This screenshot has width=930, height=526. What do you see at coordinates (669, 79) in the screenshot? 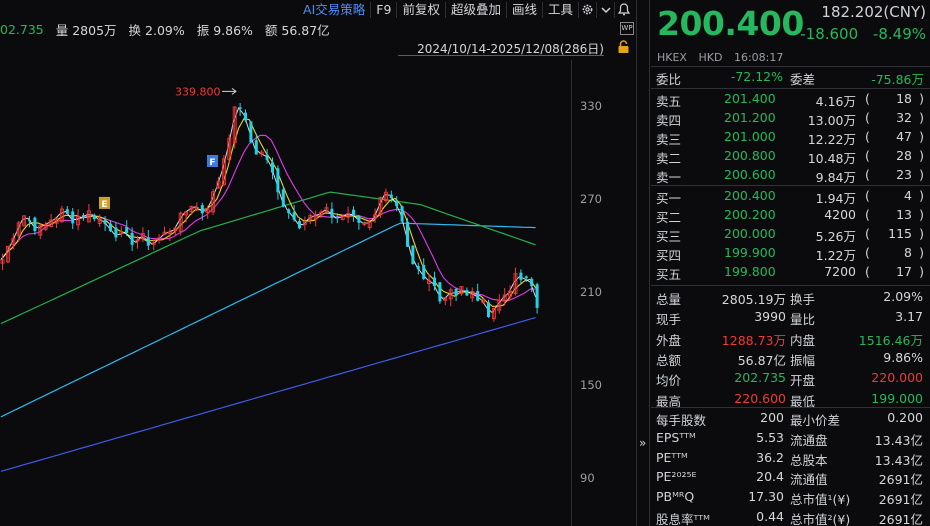
I see `weibi-label: 委比` at bounding box center [669, 79].